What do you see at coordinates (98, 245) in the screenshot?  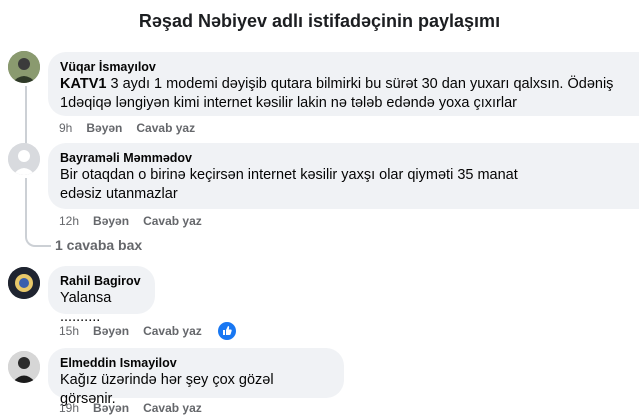 I see `view-replies-link: 1 cavaba bax` at bounding box center [98, 245].